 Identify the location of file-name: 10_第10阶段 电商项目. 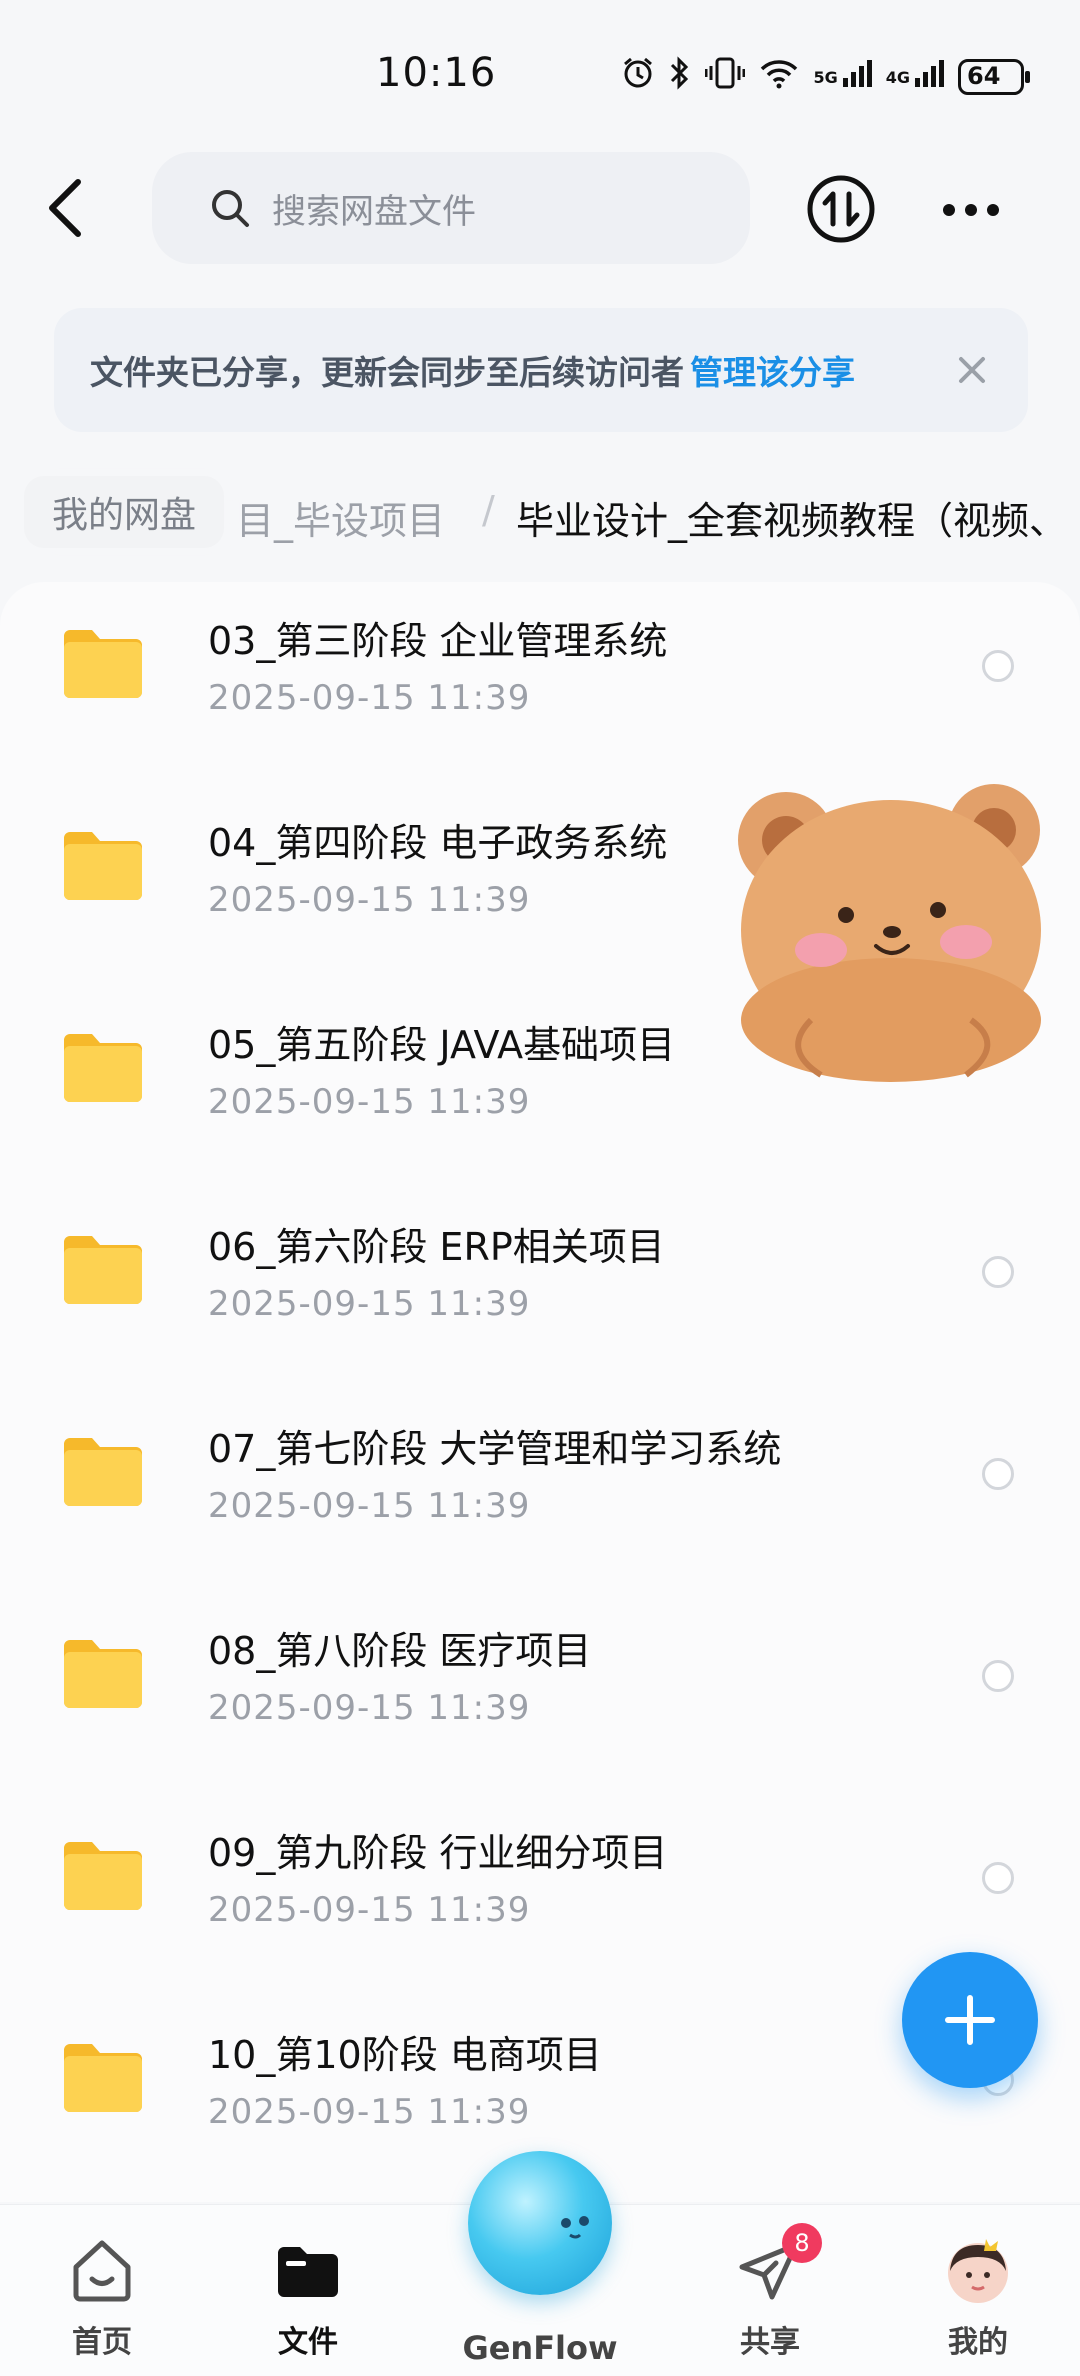
(405, 2055).